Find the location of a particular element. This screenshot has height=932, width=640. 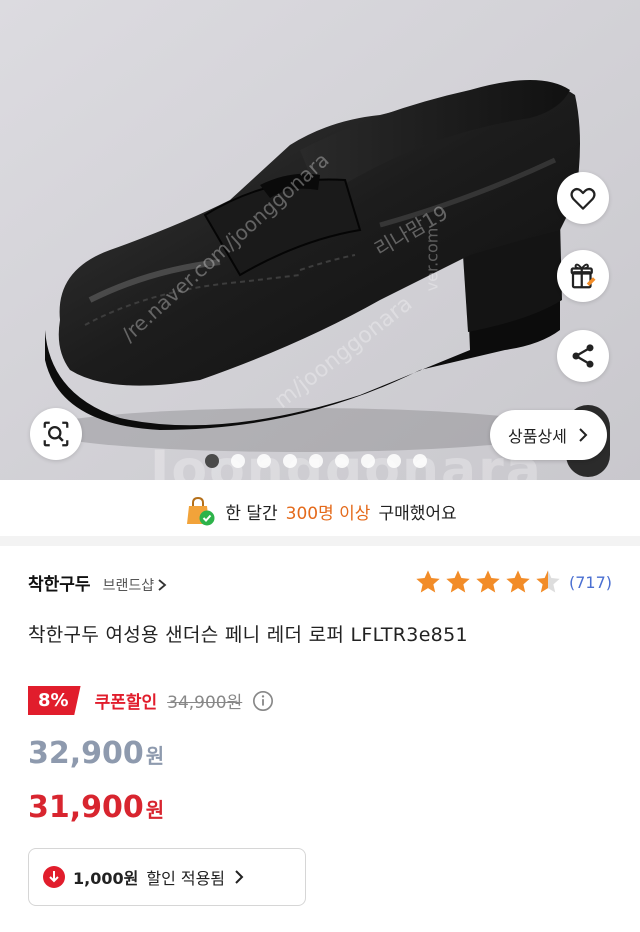

heart-icon is located at coordinates (583, 198).